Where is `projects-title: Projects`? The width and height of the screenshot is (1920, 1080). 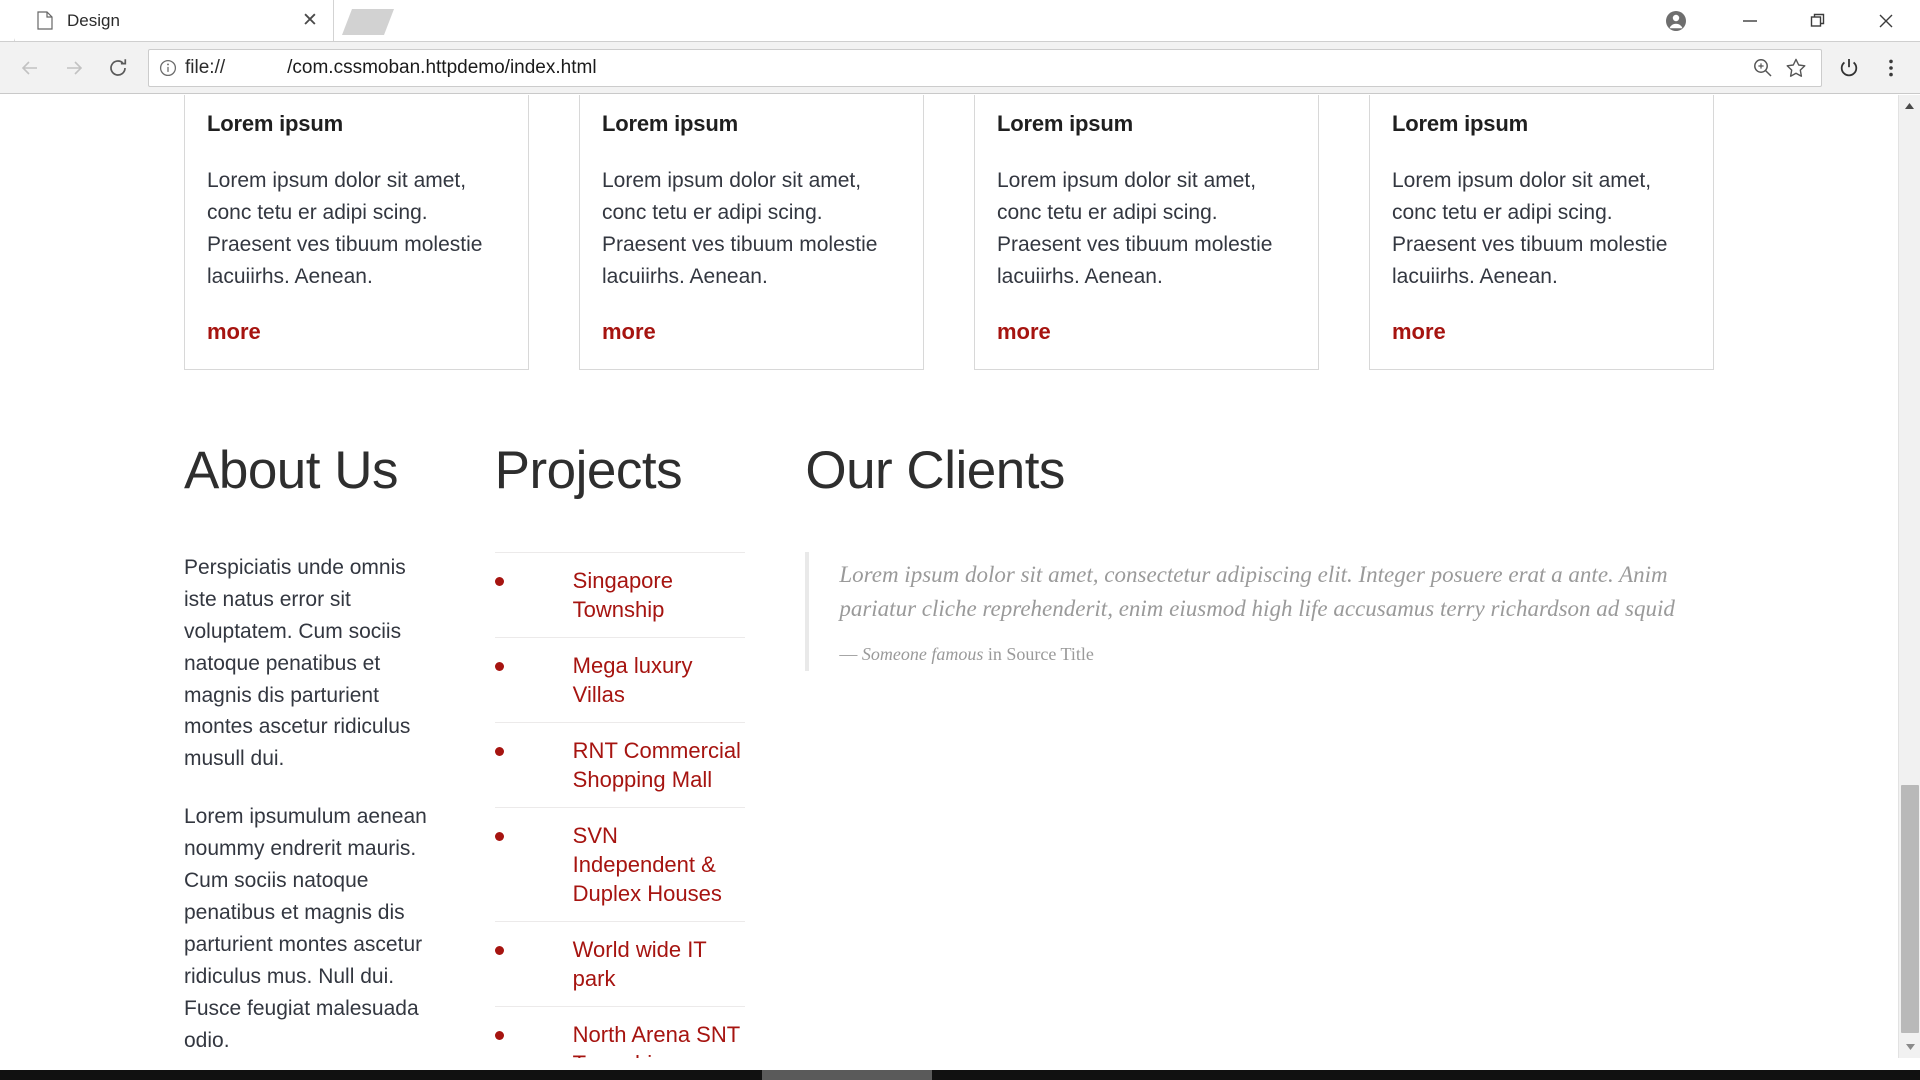 projects-title: Projects is located at coordinates (588, 470).